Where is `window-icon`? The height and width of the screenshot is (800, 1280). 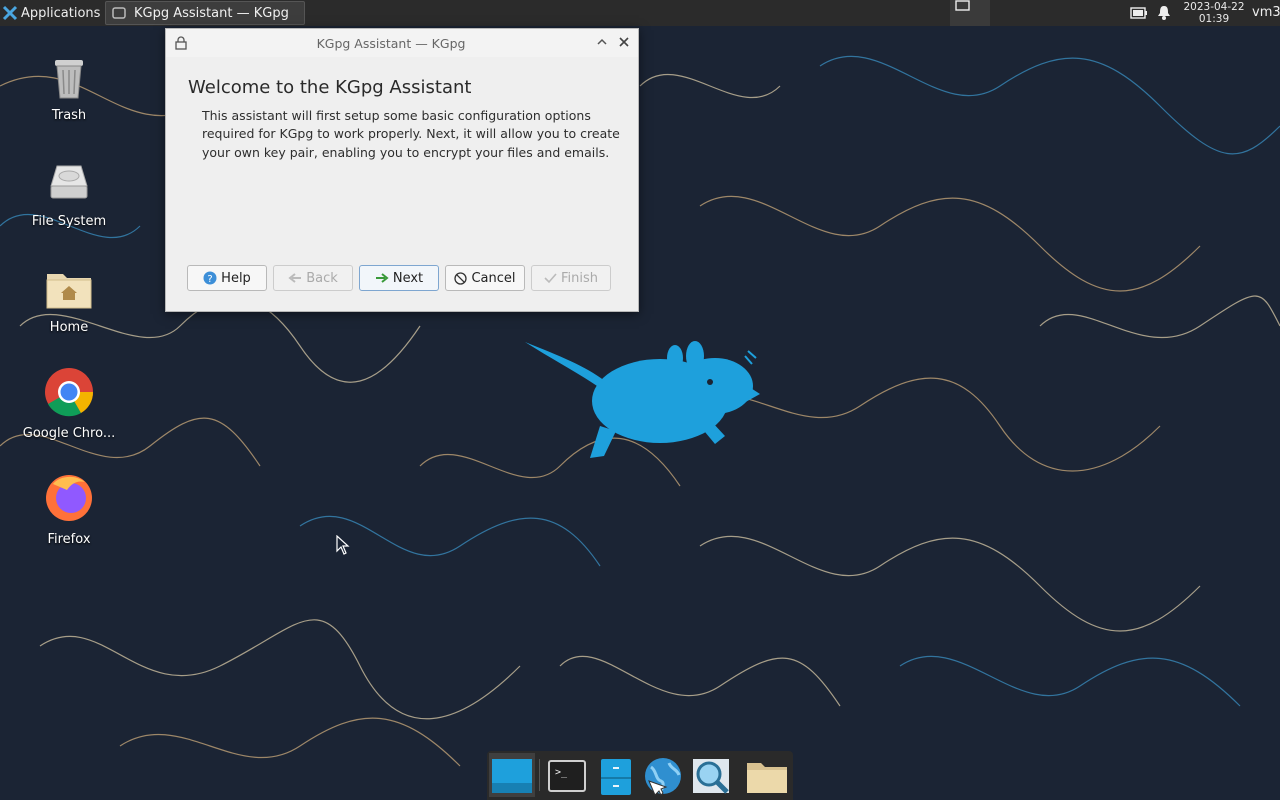
window-icon is located at coordinates (962, 5).